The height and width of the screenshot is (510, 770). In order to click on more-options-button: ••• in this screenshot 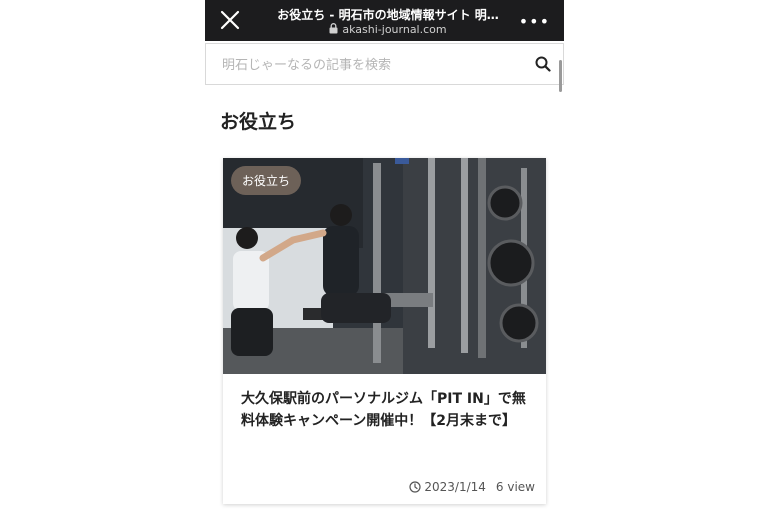, I will do `click(534, 21)`.